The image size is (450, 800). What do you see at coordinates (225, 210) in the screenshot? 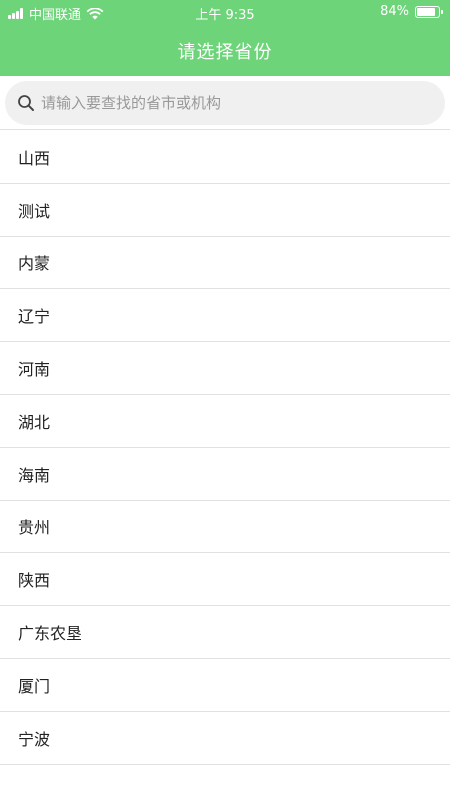
I see `list-item: 测试` at bounding box center [225, 210].